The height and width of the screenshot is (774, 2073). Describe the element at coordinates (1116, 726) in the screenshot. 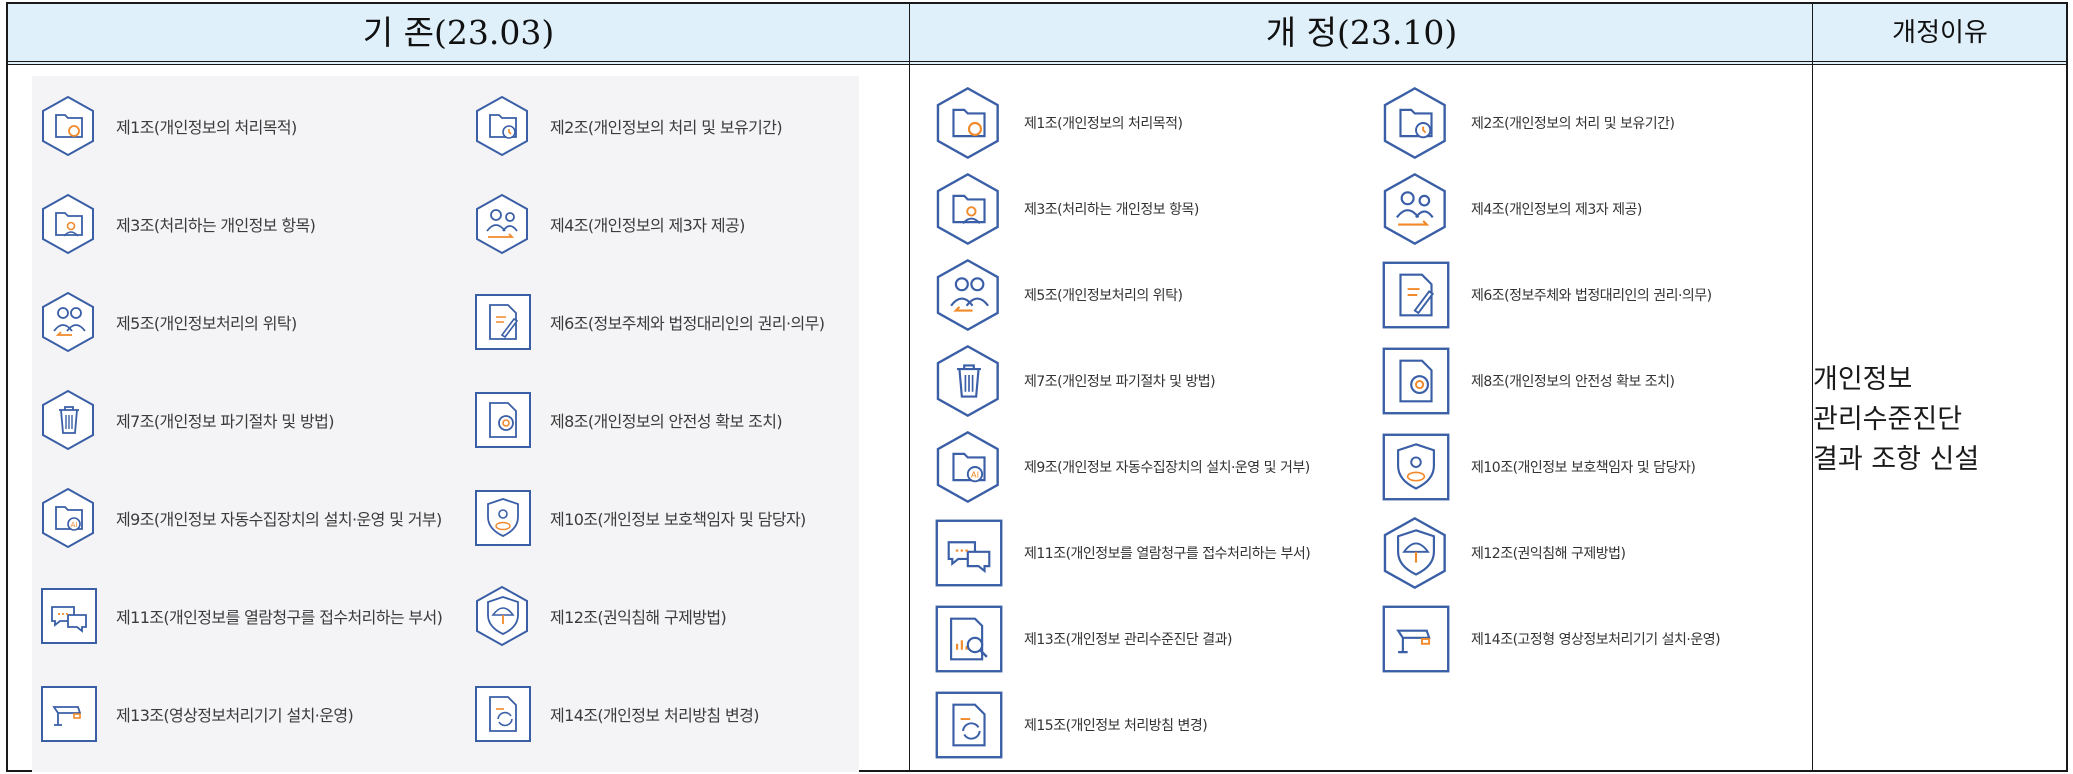

I see `provision-label: 제15조(개인정보 처리방침 변경)` at that location.